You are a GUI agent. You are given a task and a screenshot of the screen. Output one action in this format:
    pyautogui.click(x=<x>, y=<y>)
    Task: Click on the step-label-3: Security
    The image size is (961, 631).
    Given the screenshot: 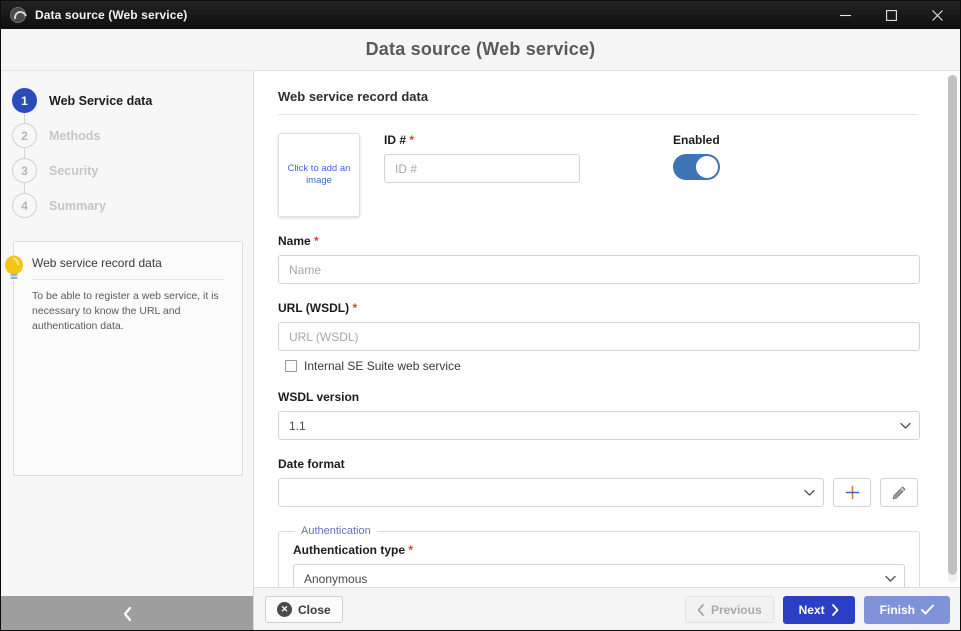 What is the action you would take?
    pyautogui.click(x=74, y=170)
    